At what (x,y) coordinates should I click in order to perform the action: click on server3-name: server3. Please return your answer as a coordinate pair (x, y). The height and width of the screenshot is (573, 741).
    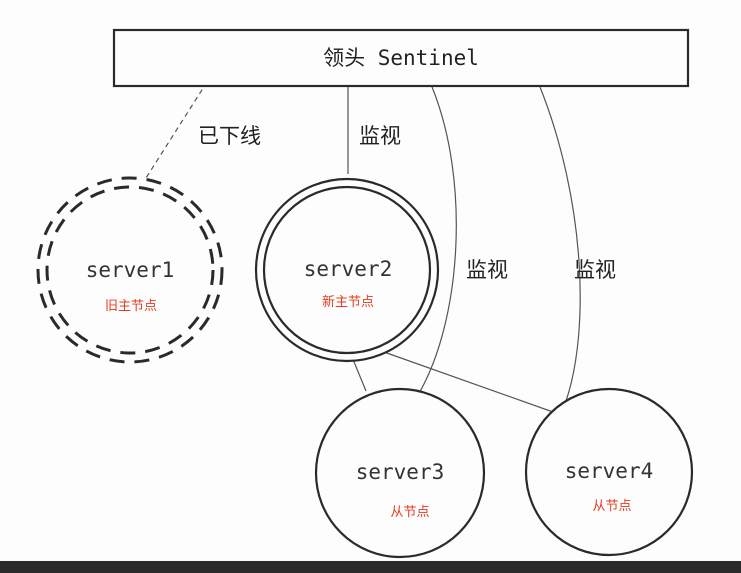
    Looking at the image, I should click on (400, 472).